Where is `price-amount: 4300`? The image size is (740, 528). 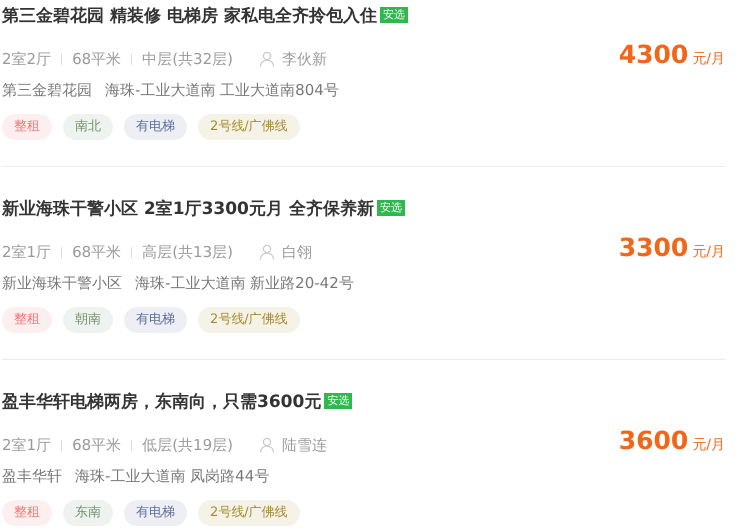 price-amount: 4300 is located at coordinates (653, 54).